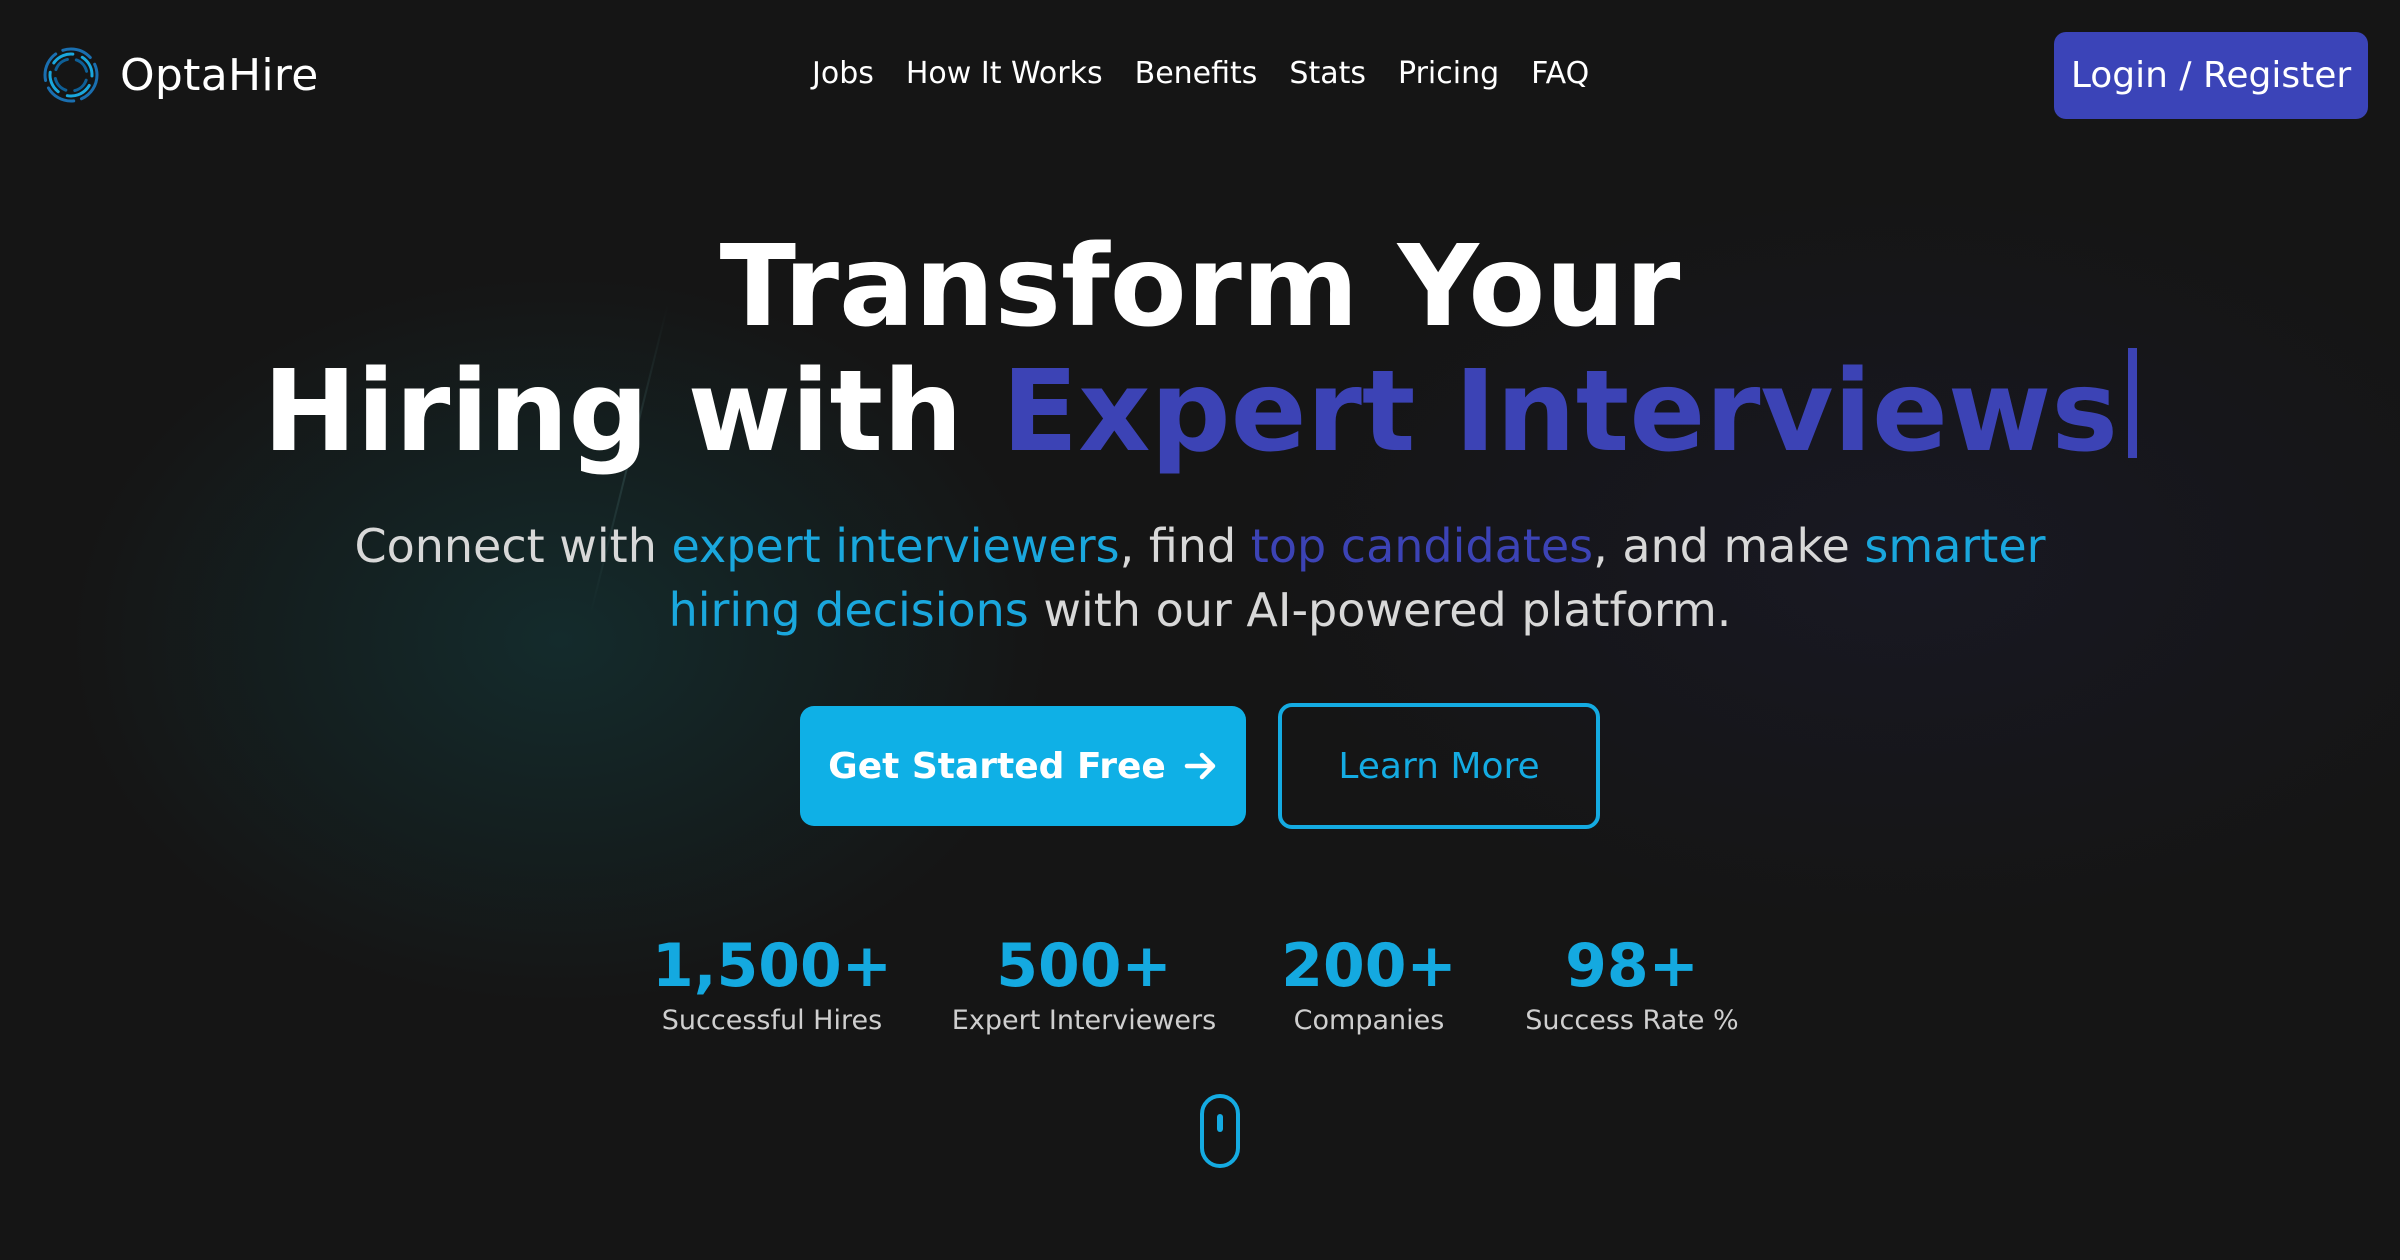  What do you see at coordinates (1560, 73) in the screenshot?
I see `nav-link-faq: FAQ` at bounding box center [1560, 73].